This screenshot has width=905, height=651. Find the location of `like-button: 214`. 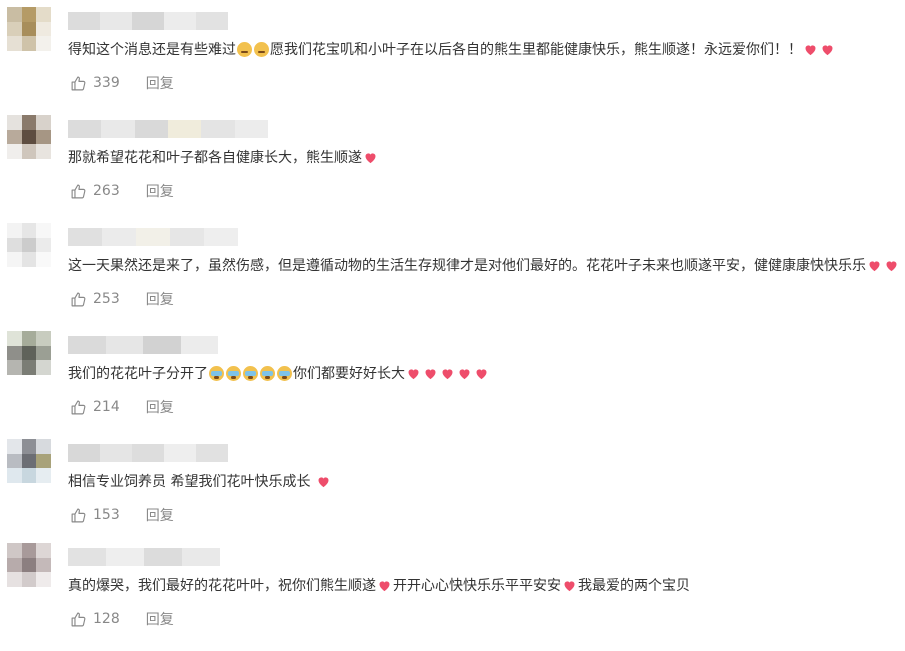

like-button: 214 is located at coordinates (95, 407).